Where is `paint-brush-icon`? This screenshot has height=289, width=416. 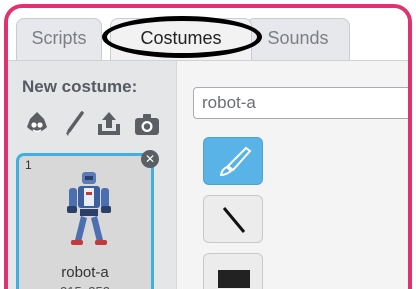
paint-brush-icon is located at coordinates (75, 124).